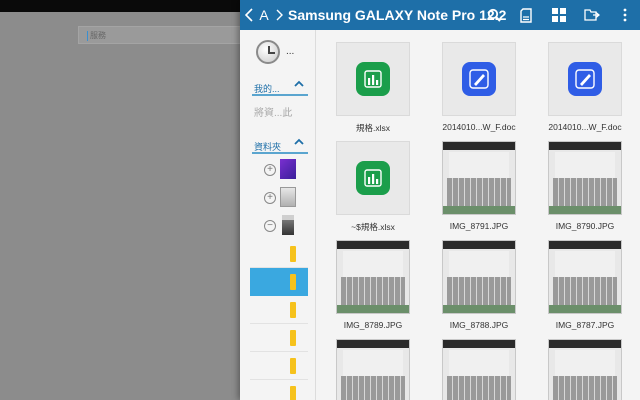  What do you see at coordinates (280, 146) in the screenshot?
I see `folder-section-header: 資料夾` at bounding box center [280, 146].